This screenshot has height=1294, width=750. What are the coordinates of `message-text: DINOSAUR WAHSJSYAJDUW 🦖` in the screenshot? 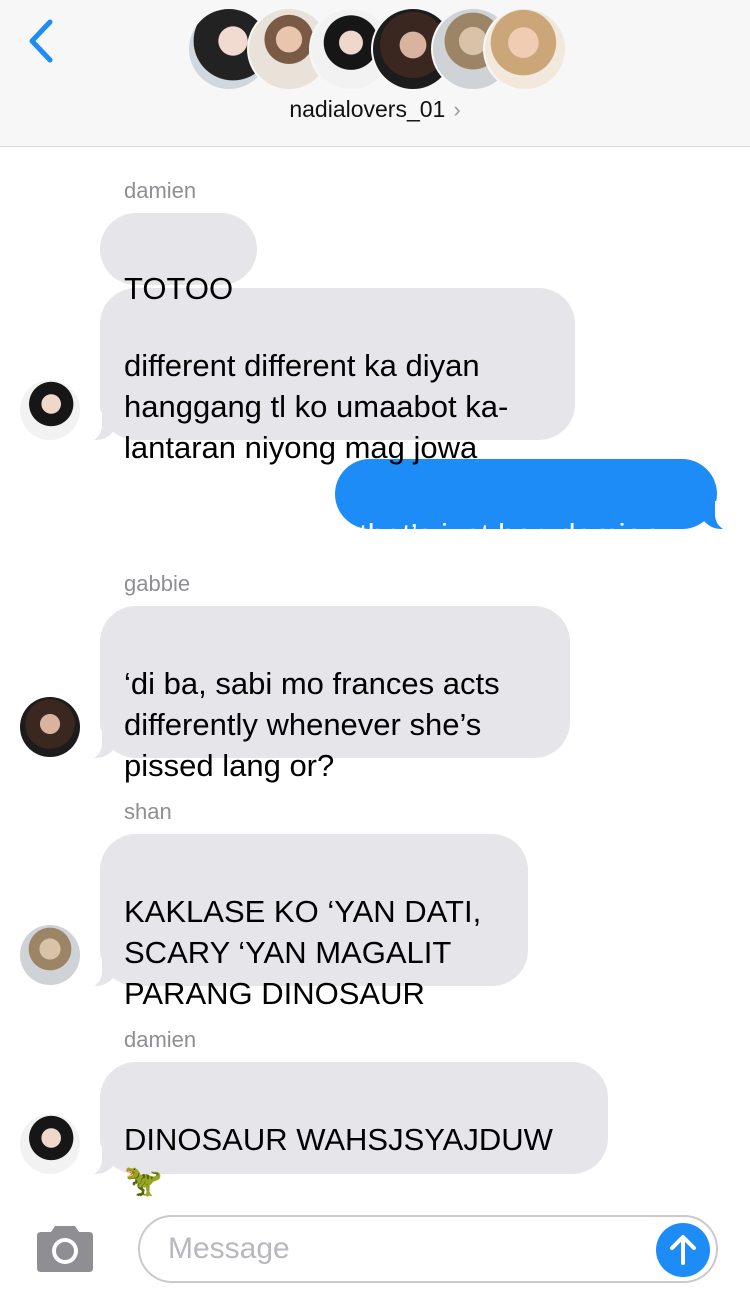 It's located at (338, 1160).